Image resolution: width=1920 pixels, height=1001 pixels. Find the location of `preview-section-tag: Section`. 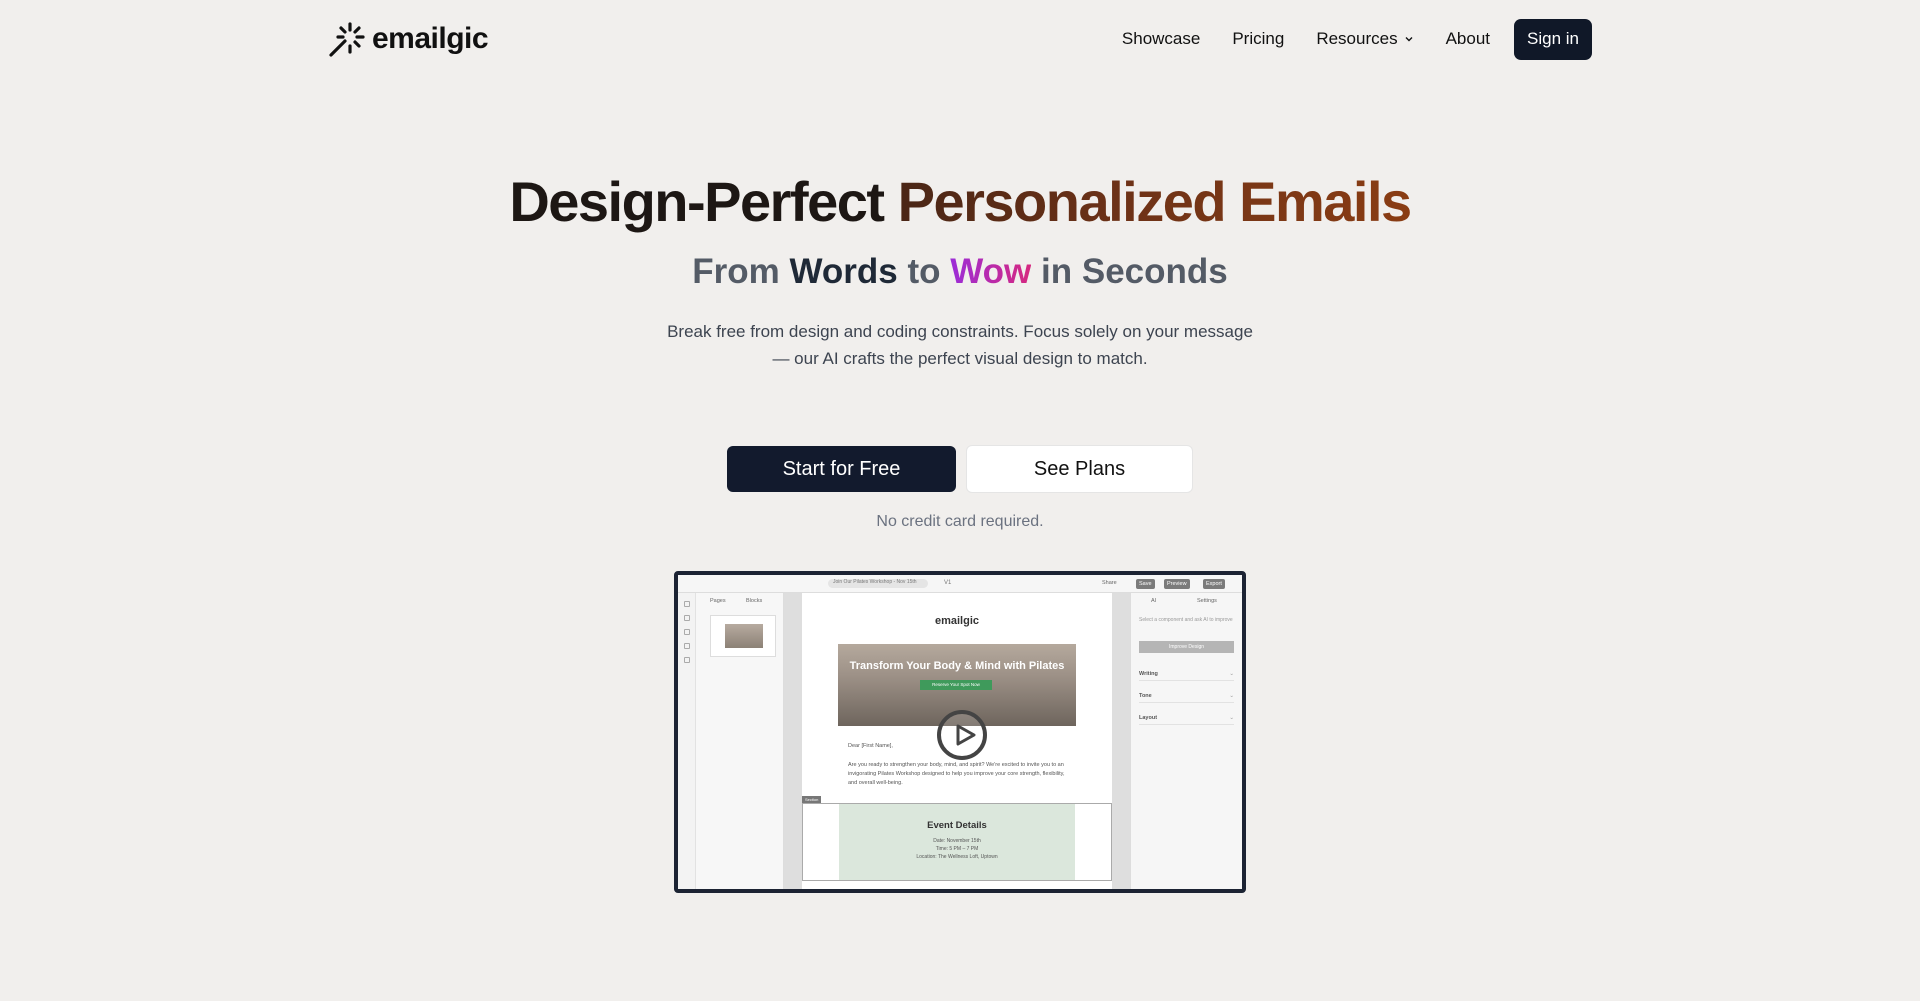

preview-section-tag: Section is located at coordinates (812, 799).